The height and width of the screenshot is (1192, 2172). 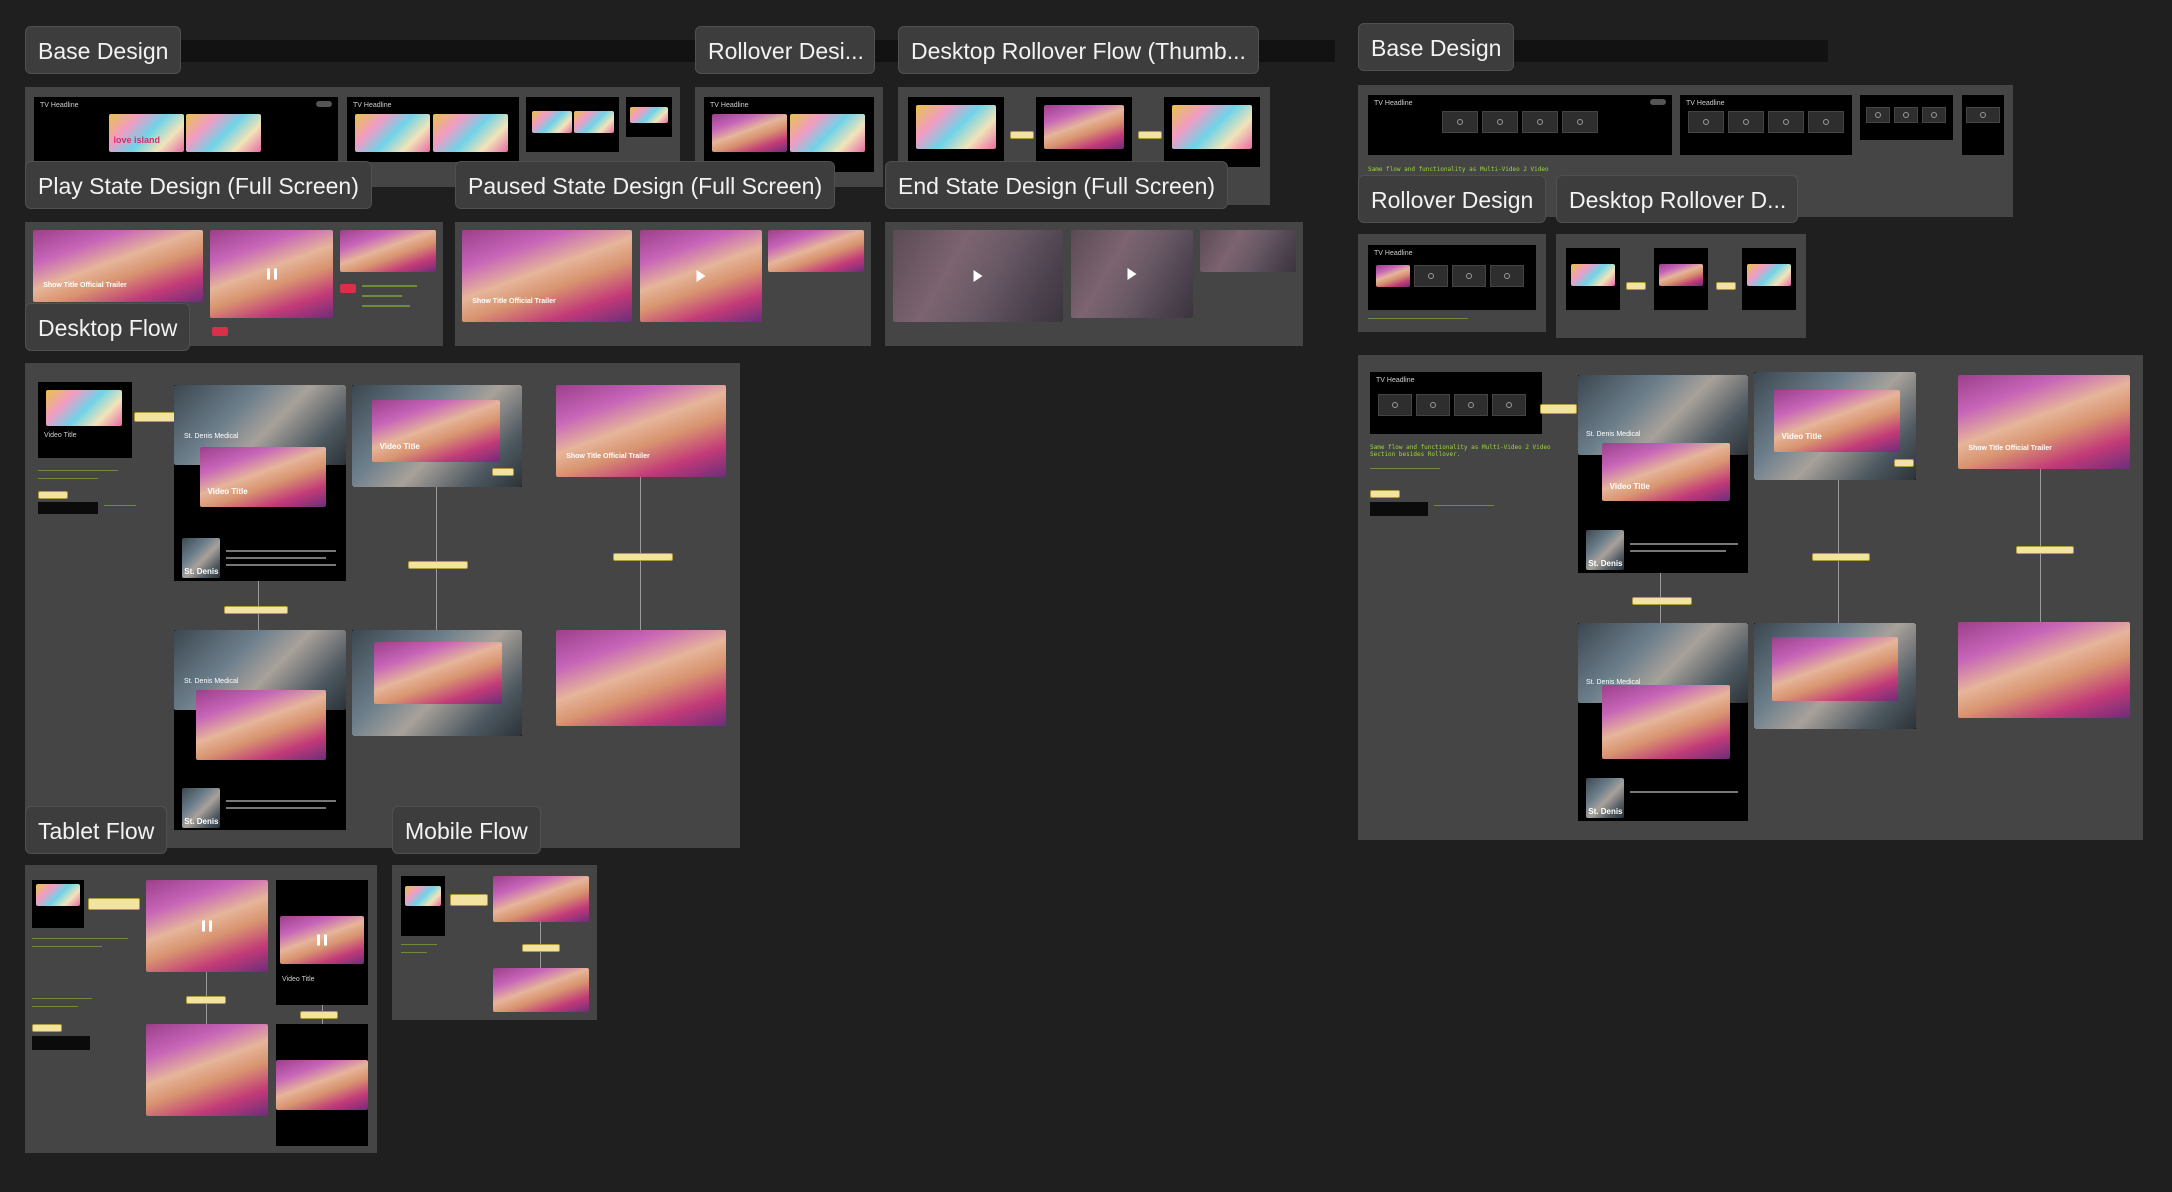 I want to click on connector-line, so click(x=1838, y=551).